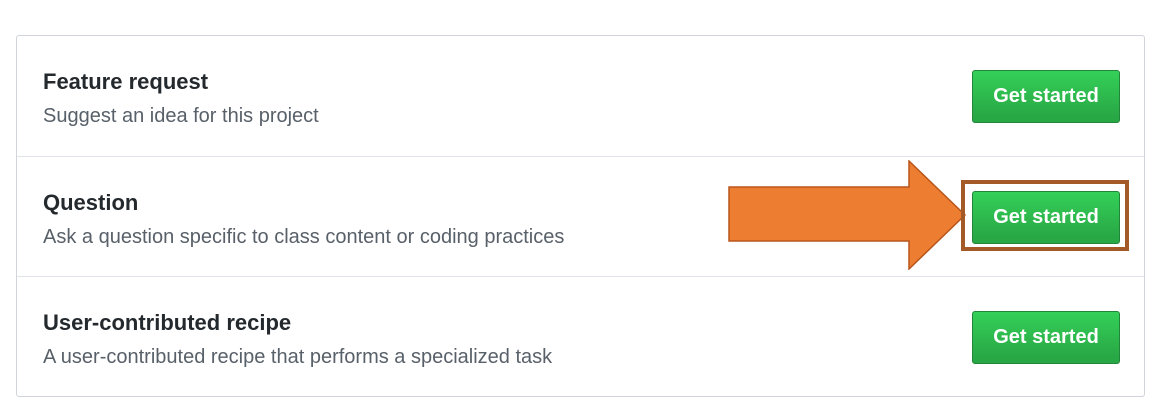 Image resolution: width=1164 pixels, height=411 pixels. What do you see at coordinates (1045, 215) in the screenshot?
I see `highlight-box` at bounding box center [1045, 215].